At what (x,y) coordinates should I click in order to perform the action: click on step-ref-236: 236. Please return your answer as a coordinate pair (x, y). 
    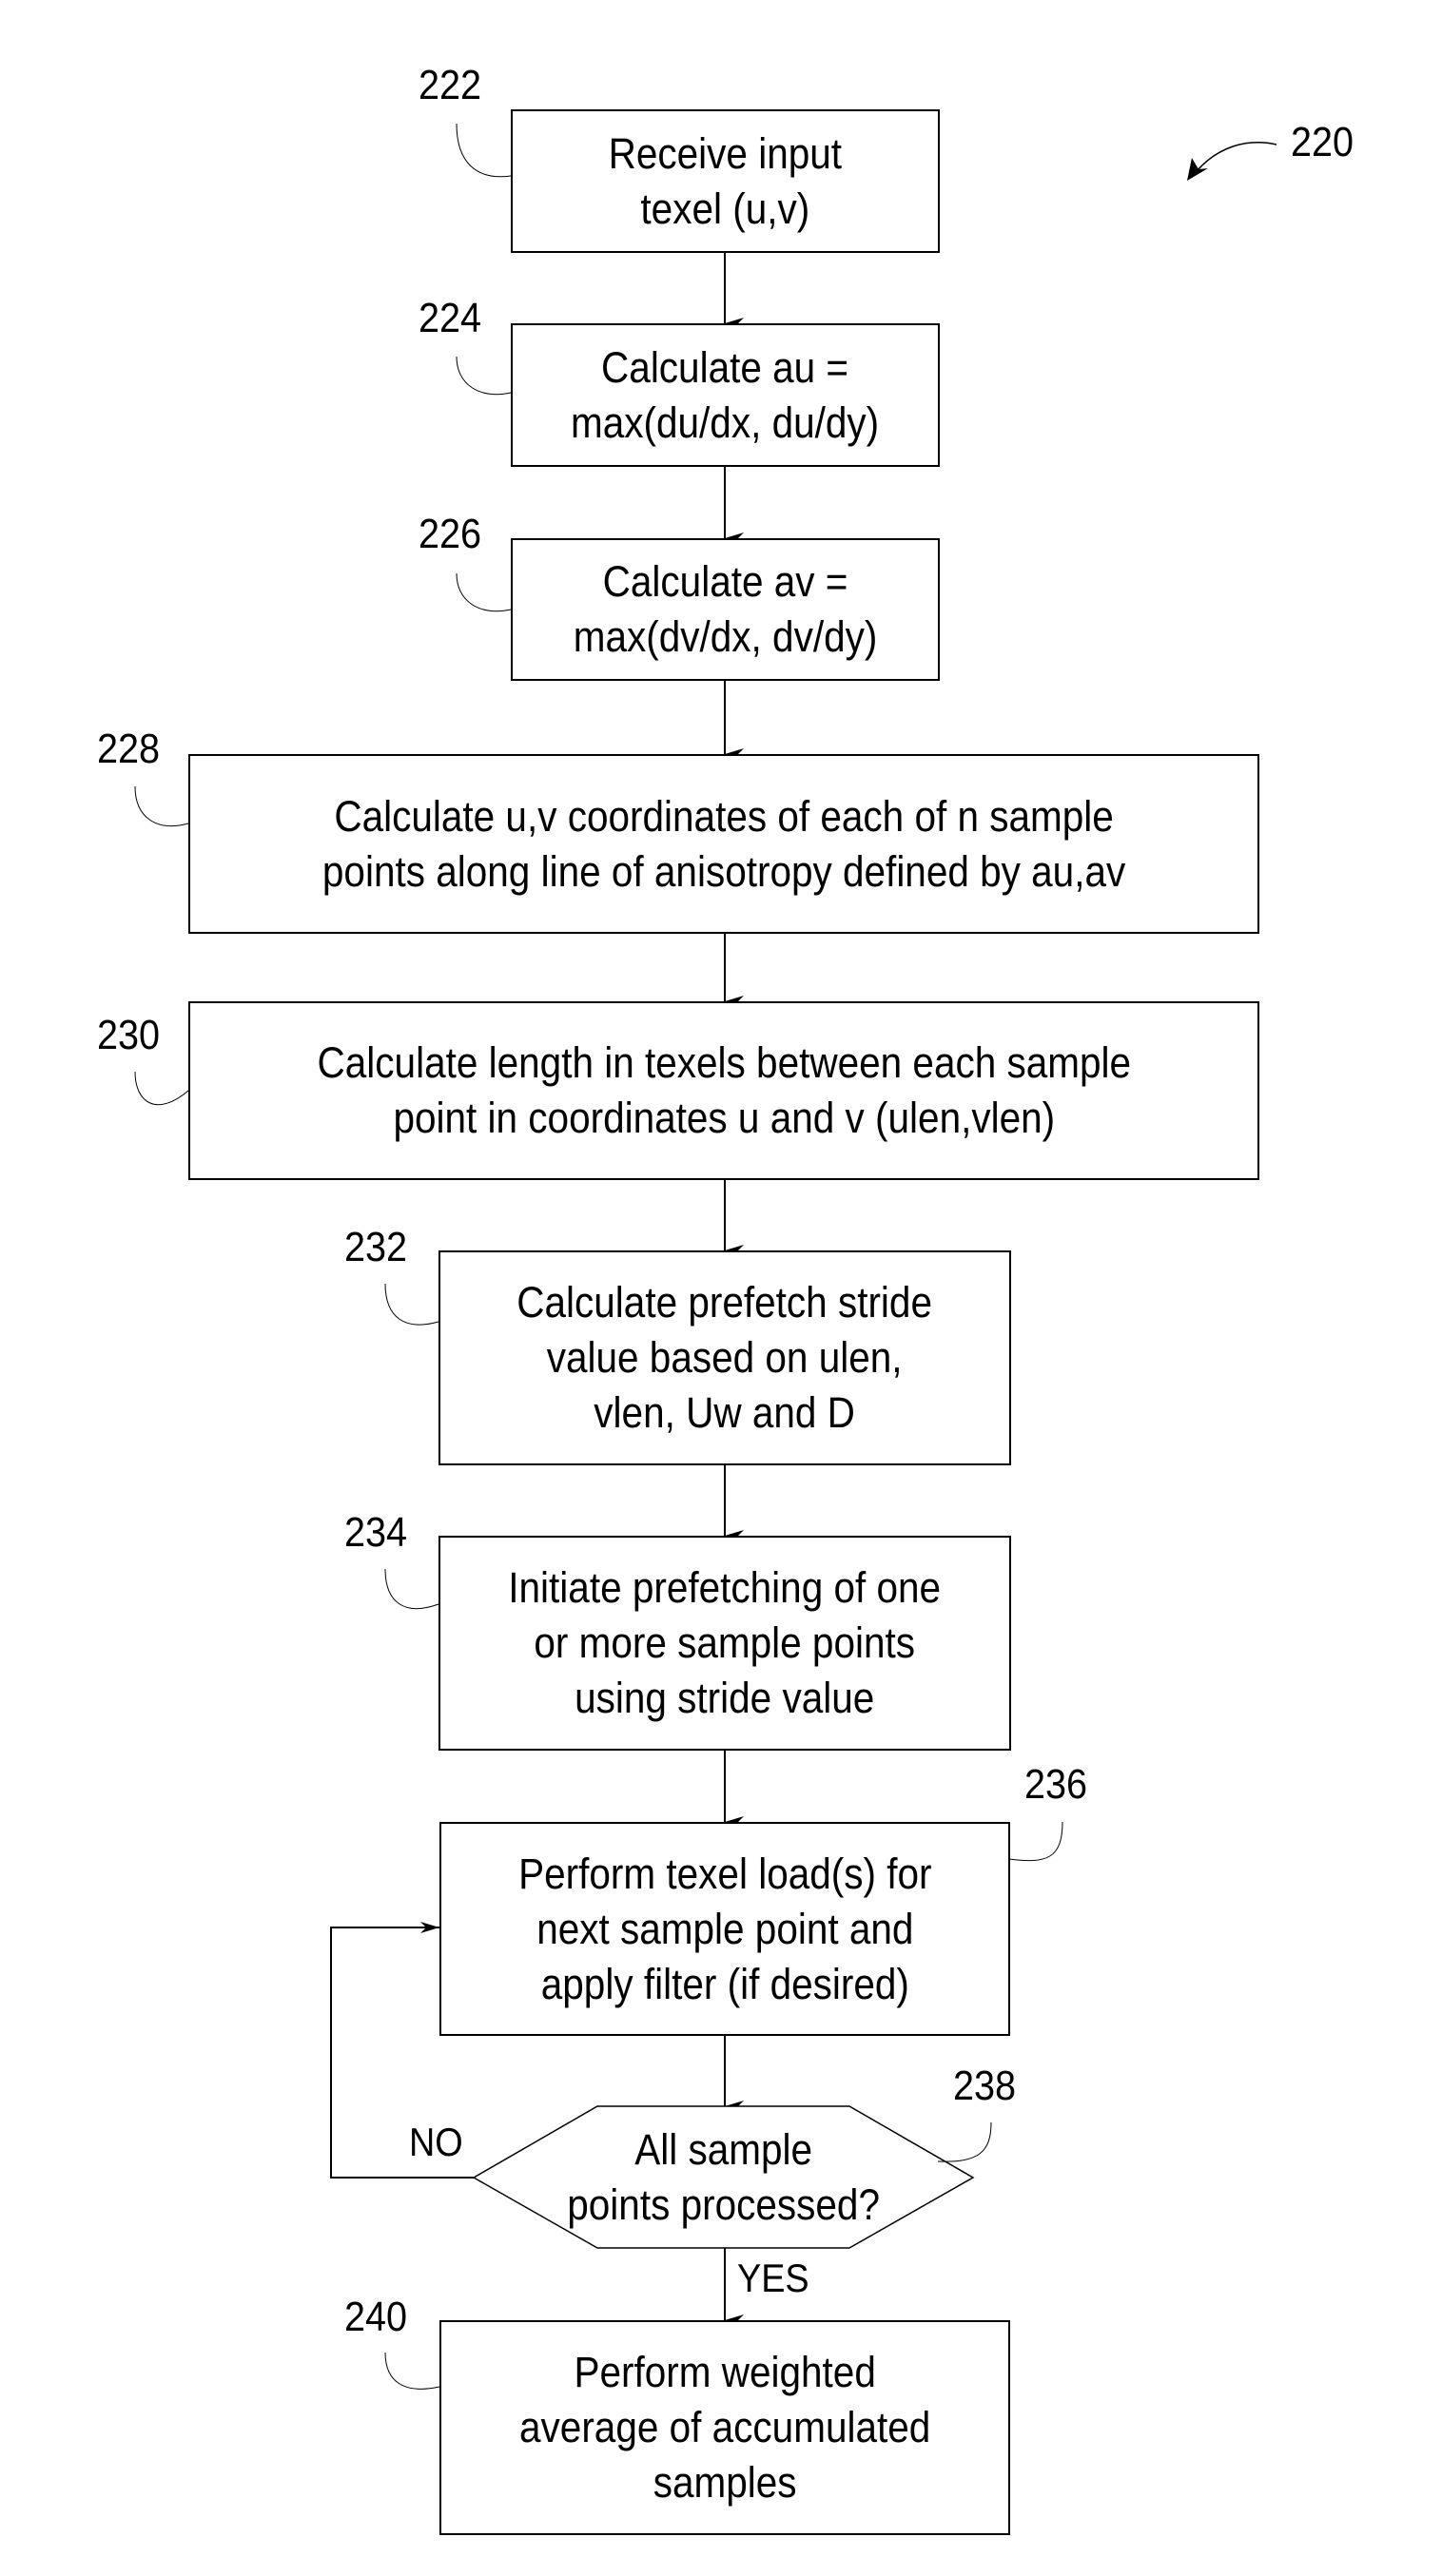
    Looking at the image, I should click on (1056, 1784).